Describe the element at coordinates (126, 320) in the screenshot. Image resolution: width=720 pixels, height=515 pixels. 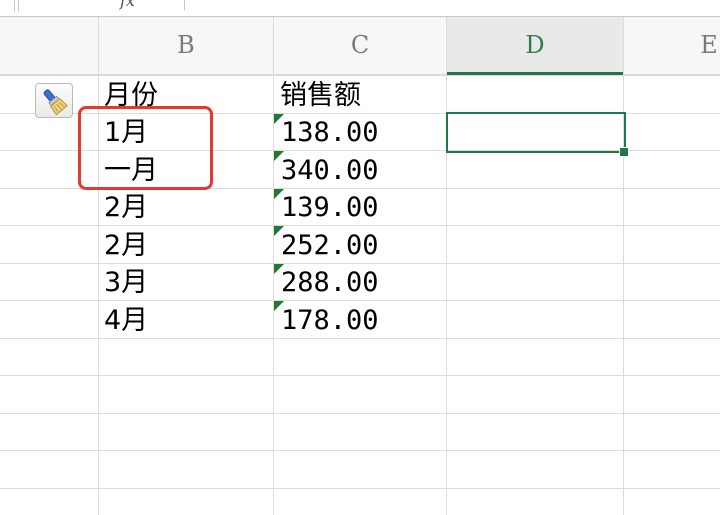
I see `cell-month: 4月` at that location.